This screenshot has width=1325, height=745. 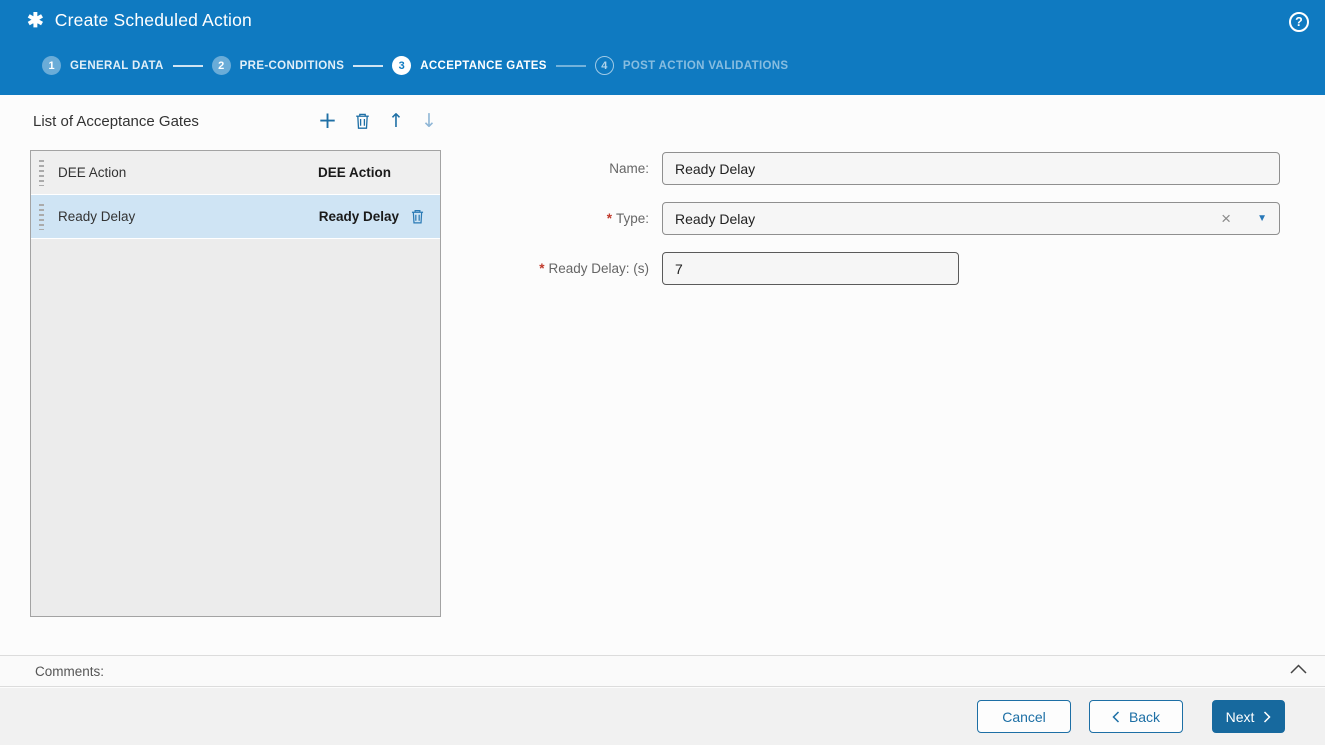 I want to click on chevron-down-icon: ▼, so click(x=1262, y=218).